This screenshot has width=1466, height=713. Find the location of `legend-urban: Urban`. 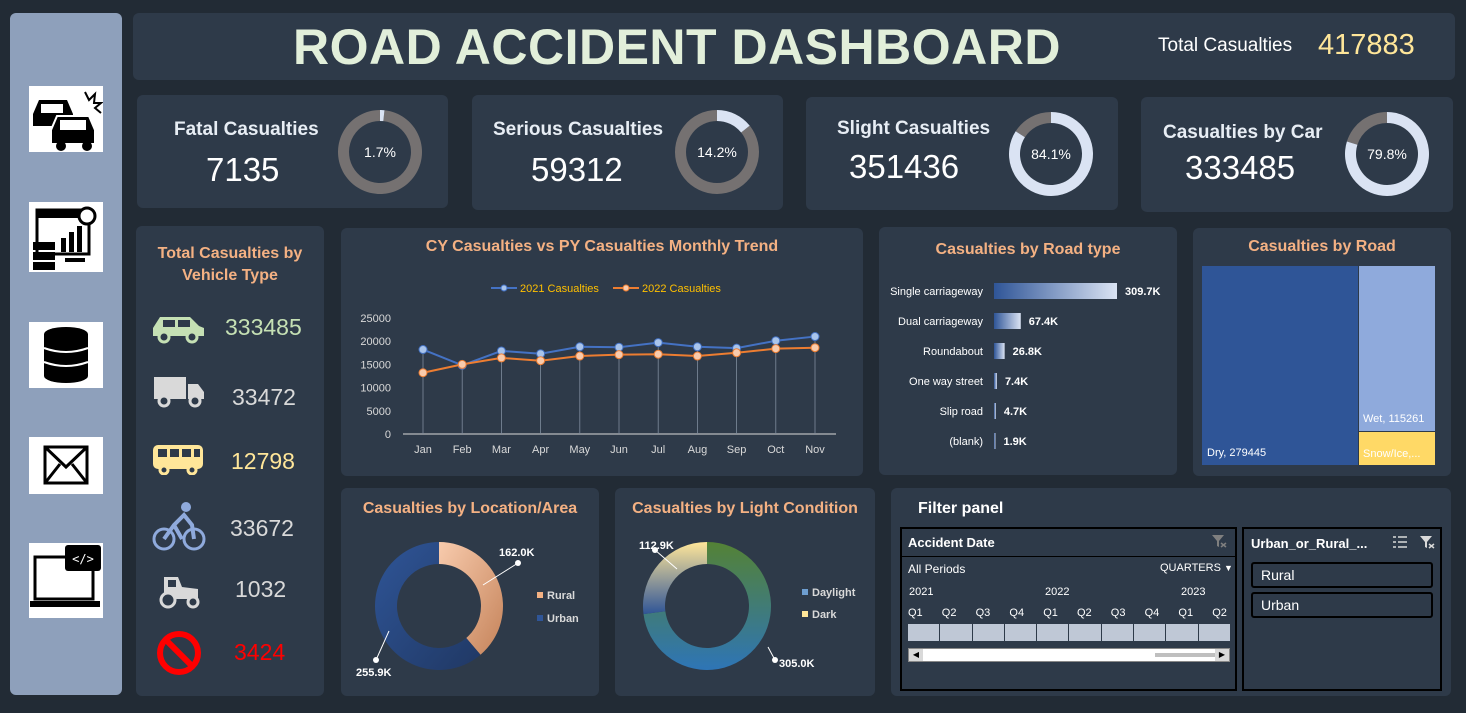

legend-urban: Urban is located at coordinates (563, 619).